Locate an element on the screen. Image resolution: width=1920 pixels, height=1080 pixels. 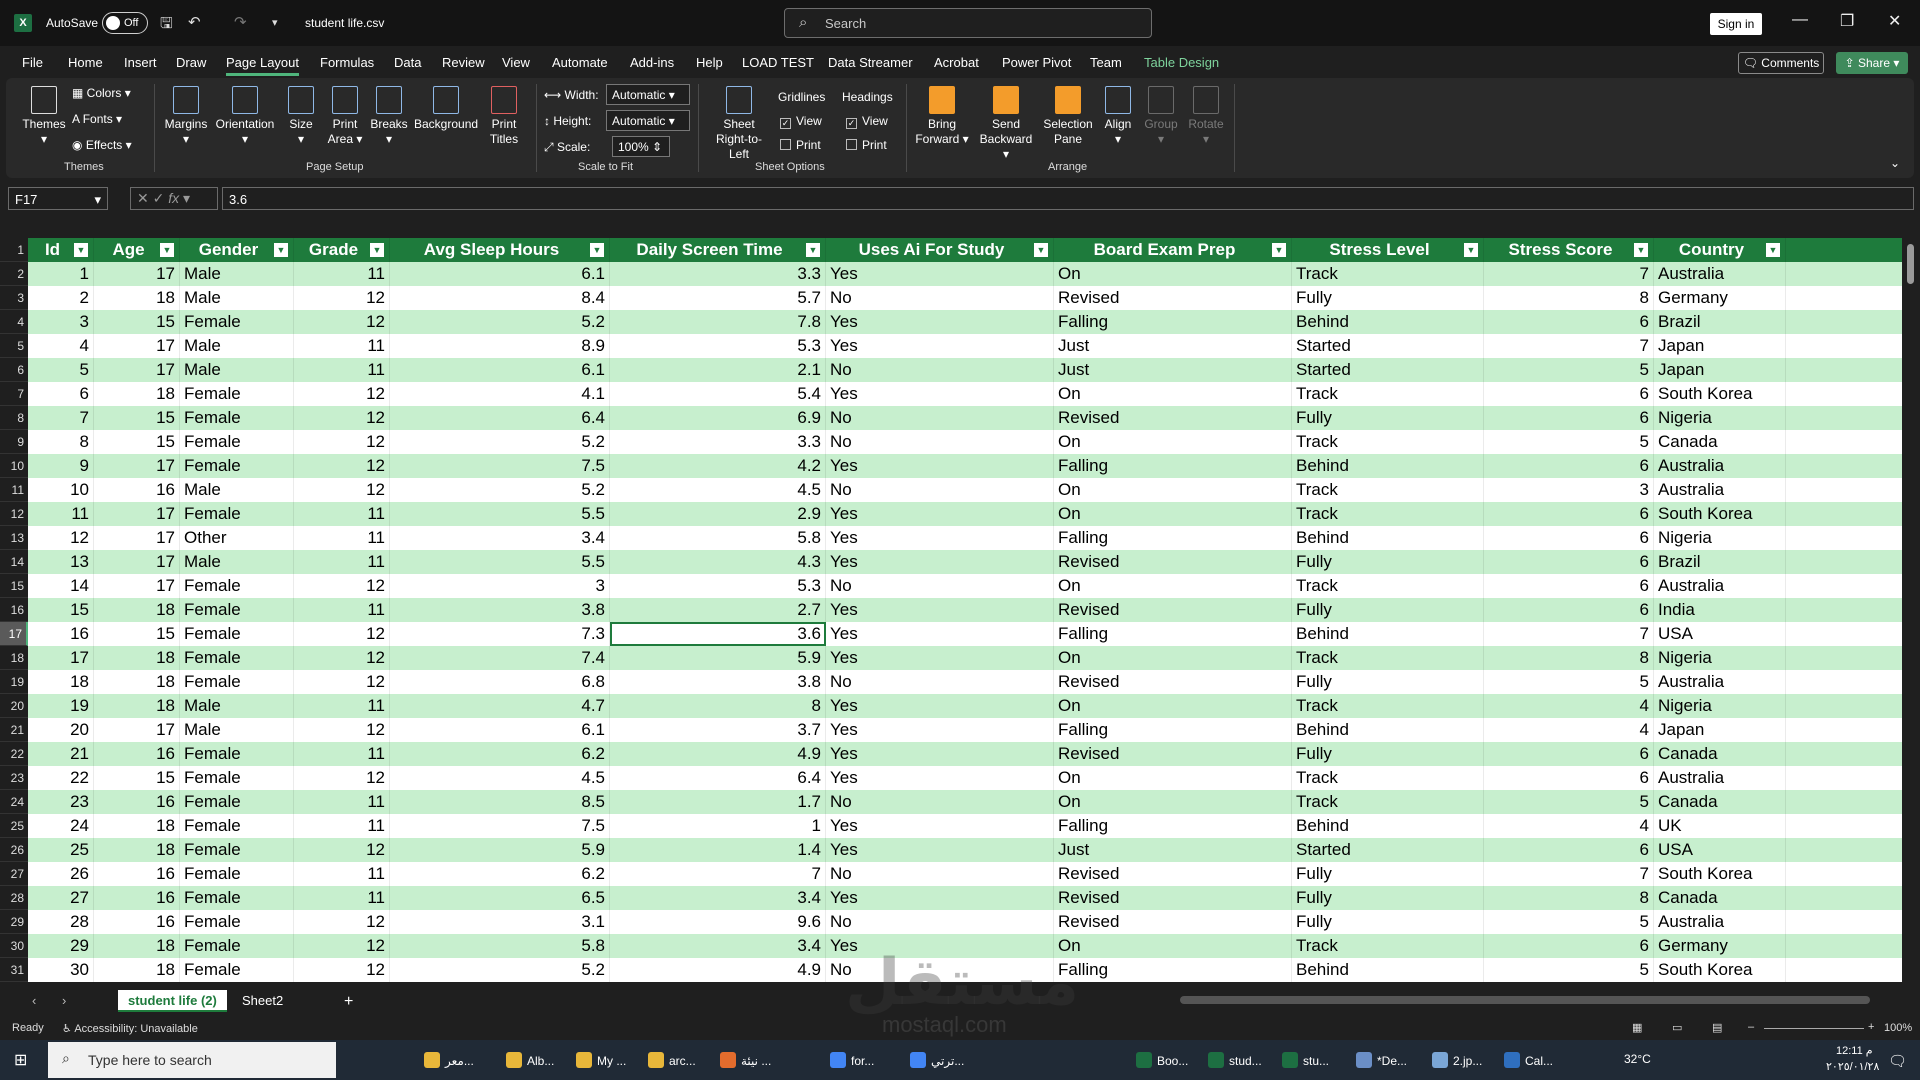
save-icon: 🖫 is located at coordinates (166, 25).